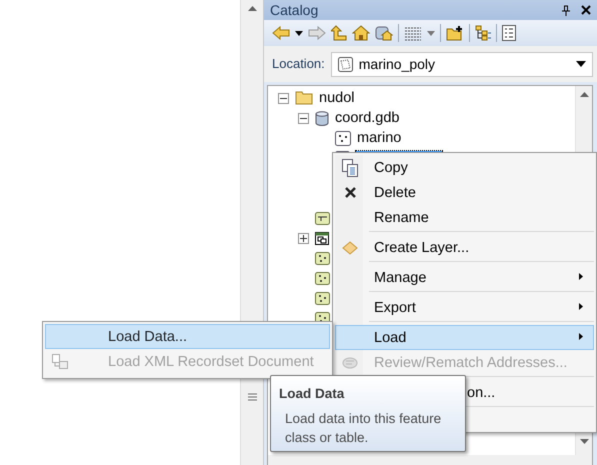 This screenshot has width=597, height=465. I want to click on details-icon, so click(509, 33).